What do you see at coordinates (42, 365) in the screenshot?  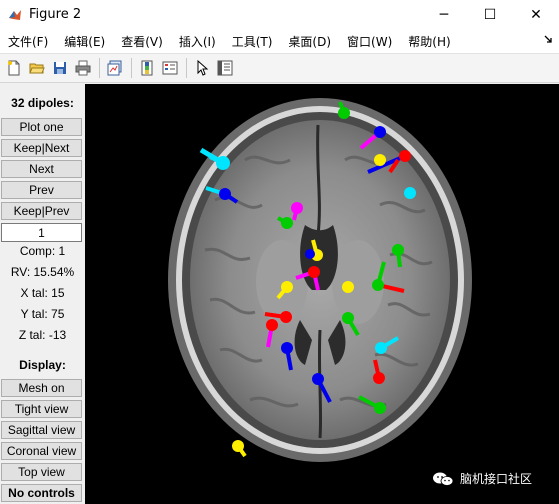 I see `display-label: Display:` at bounding box center [42, 365].